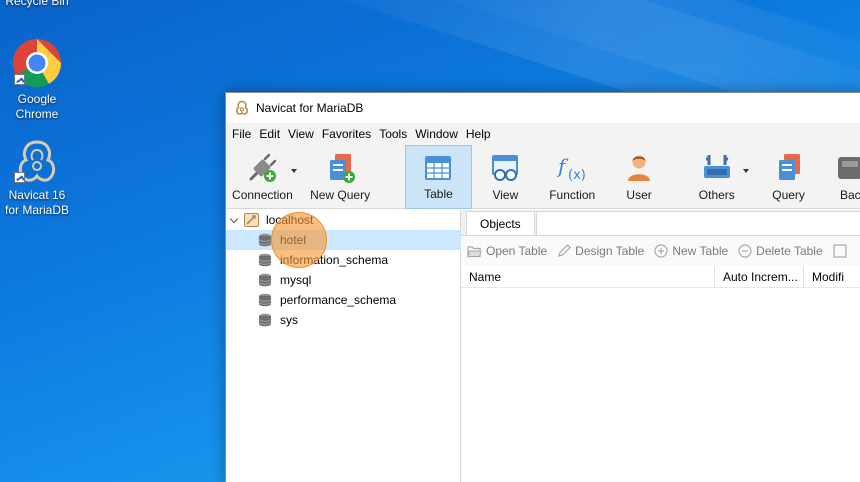 Image resolution: width=860 pixels, height=482 pixels. What do you see at coordinates (269, 134) in the screenshot?
I see `menu-edit: Edit` at bounding box center [269, 134].